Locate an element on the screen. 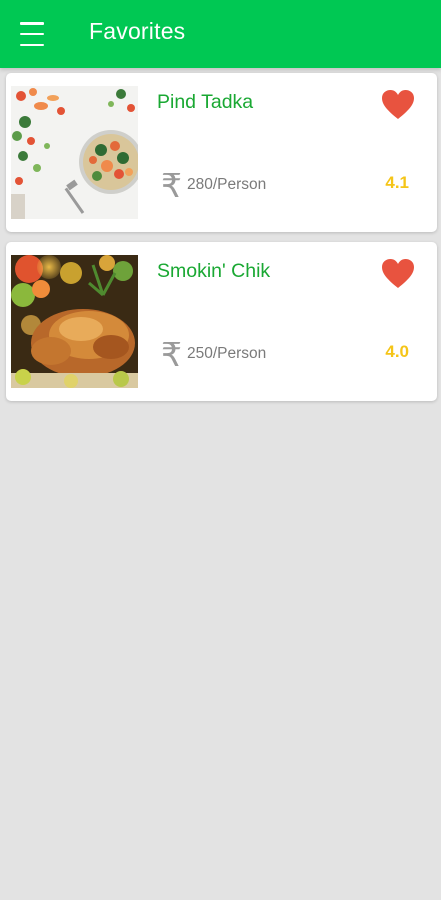 The height and width of the screenshot is (900, 441). price-per-person: 250/Person is located at coordinates (227, 353).